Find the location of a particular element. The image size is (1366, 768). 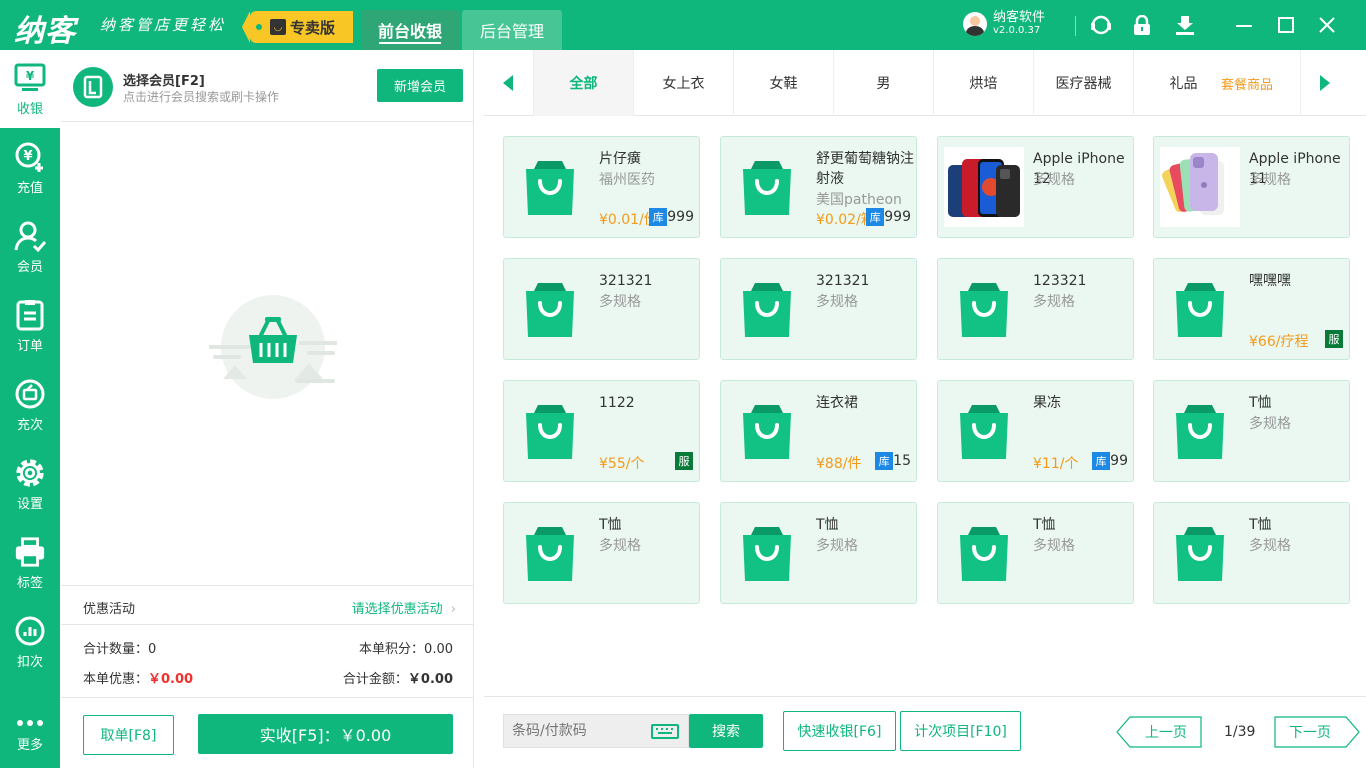

total-value: ￥0.00 is located at coordinates (430, 679).